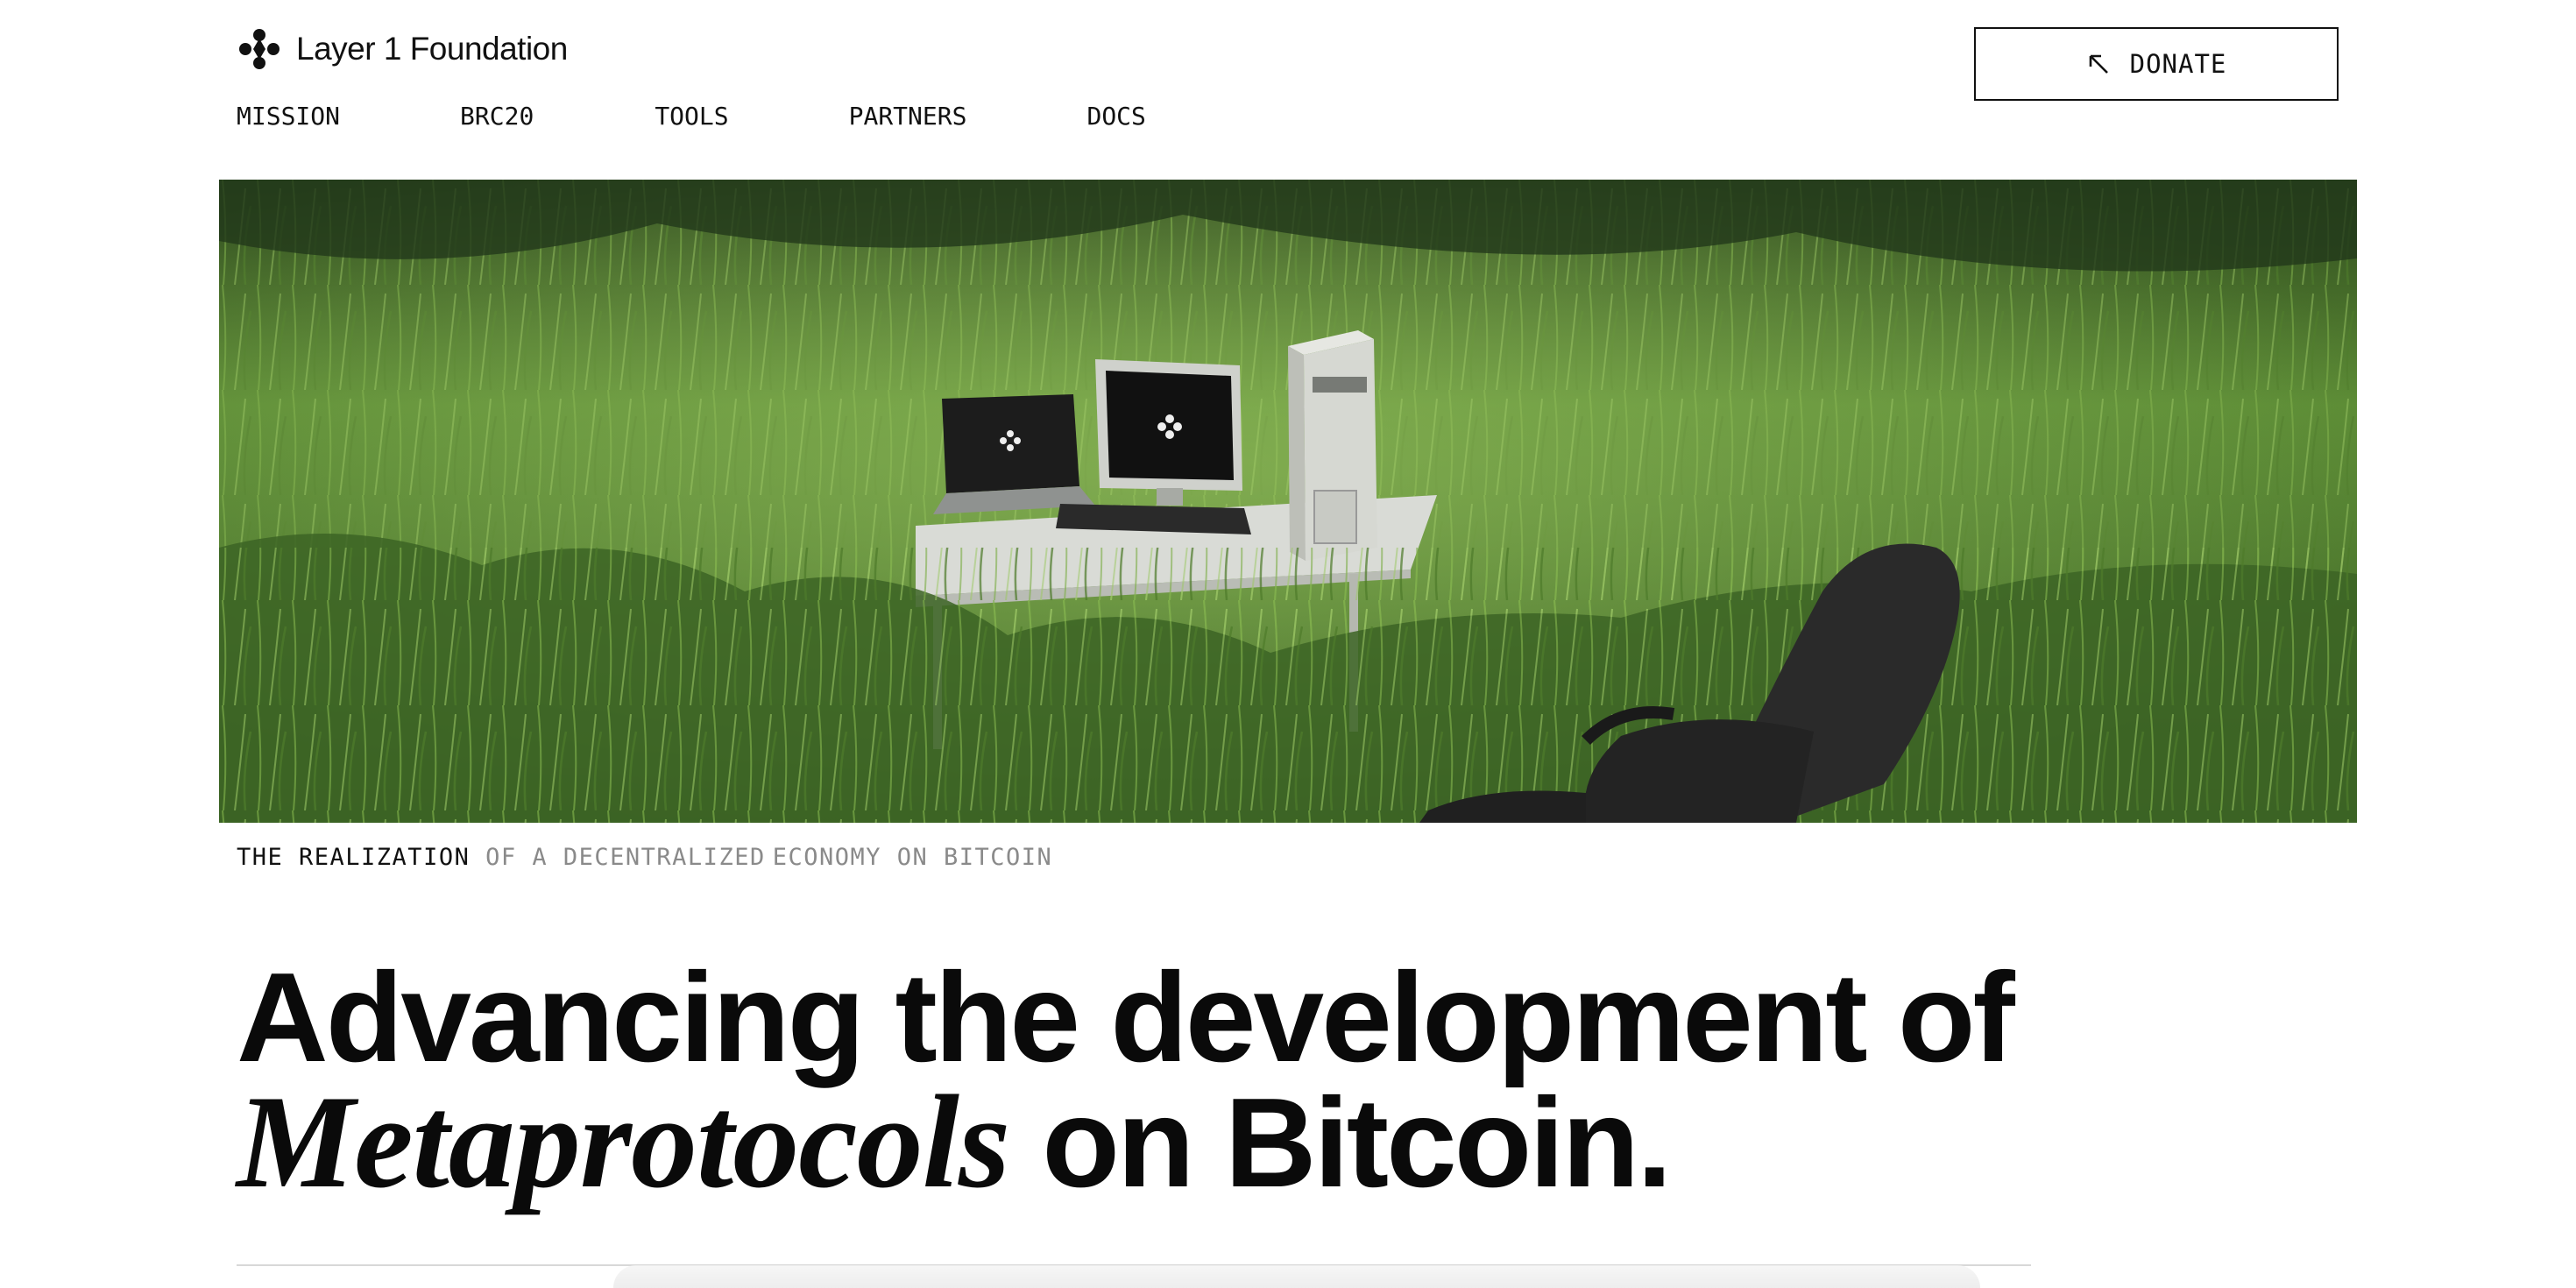  Describe the element at coordinates (1340, 1143) in the screenshot. I see `headline-rest: on Bitcoin.` at that location.